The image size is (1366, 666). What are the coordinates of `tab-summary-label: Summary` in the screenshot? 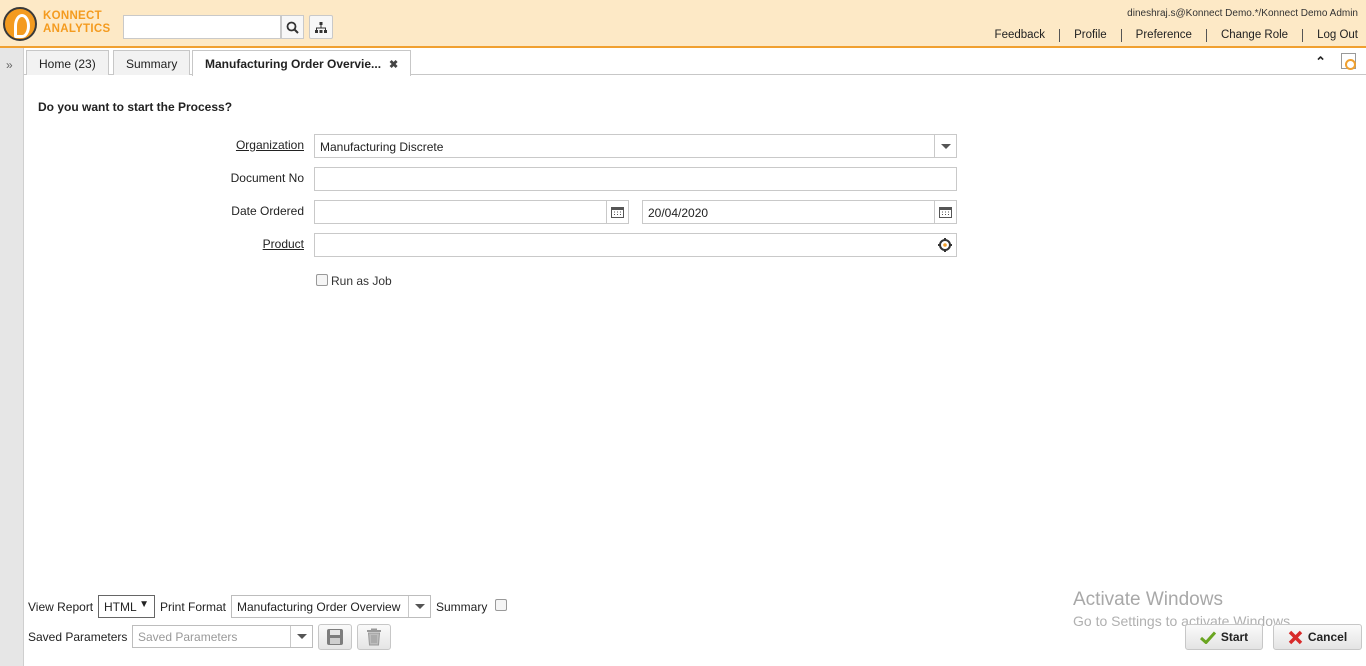 It's located at (152, 64).